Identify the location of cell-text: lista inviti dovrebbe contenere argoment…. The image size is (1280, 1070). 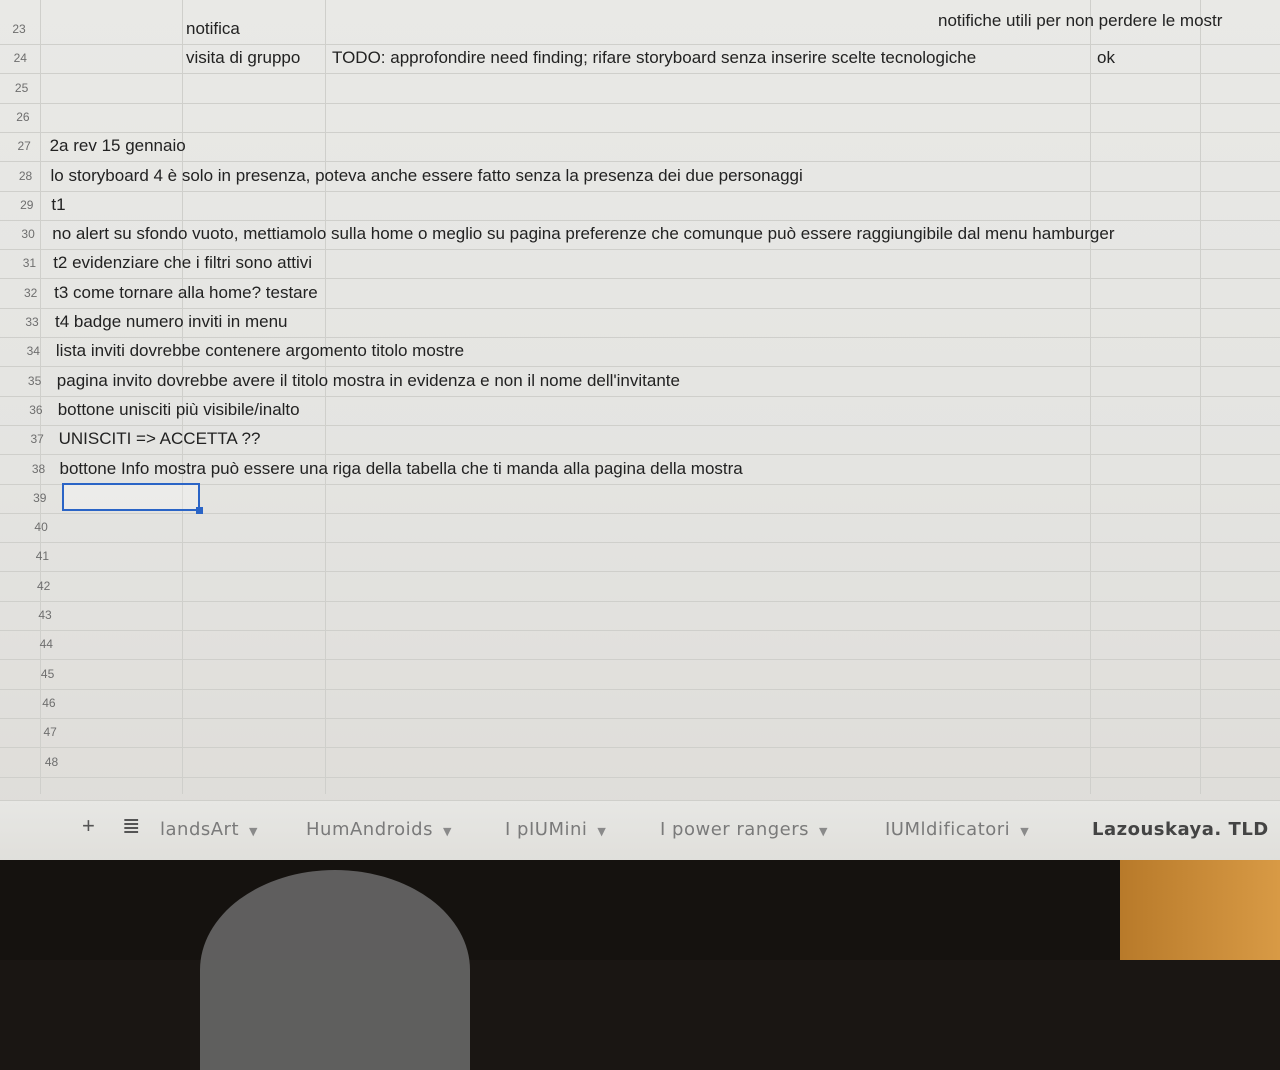
(260, 351).